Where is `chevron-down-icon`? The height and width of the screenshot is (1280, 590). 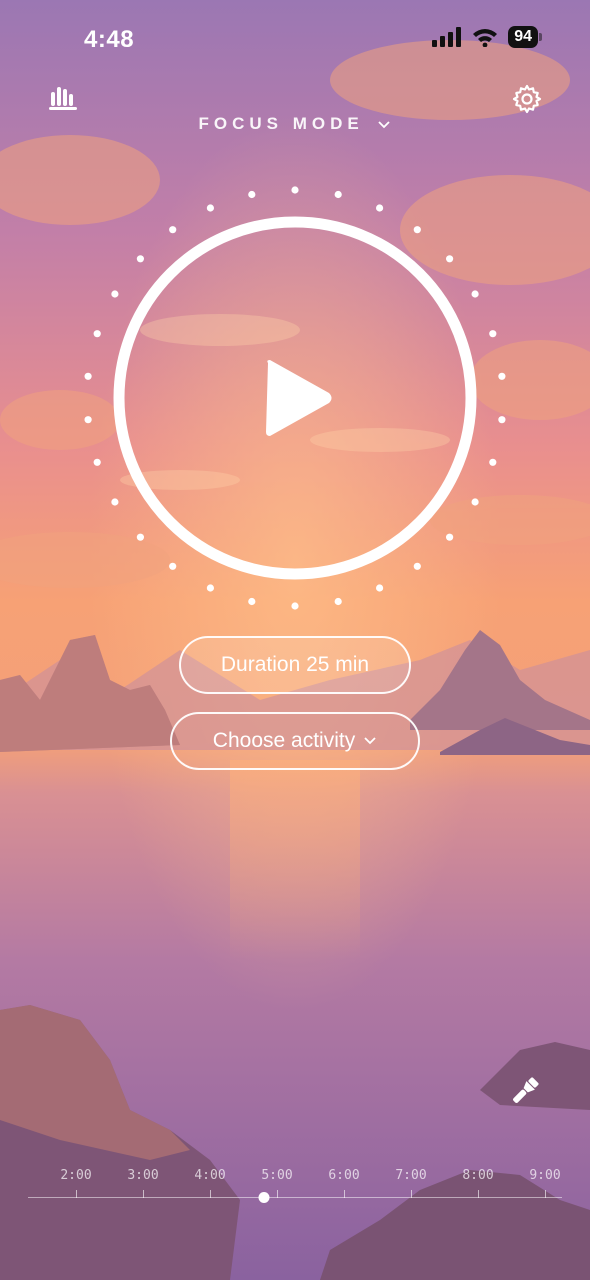 chevron-down-icon is located at coordinates (370, 741).